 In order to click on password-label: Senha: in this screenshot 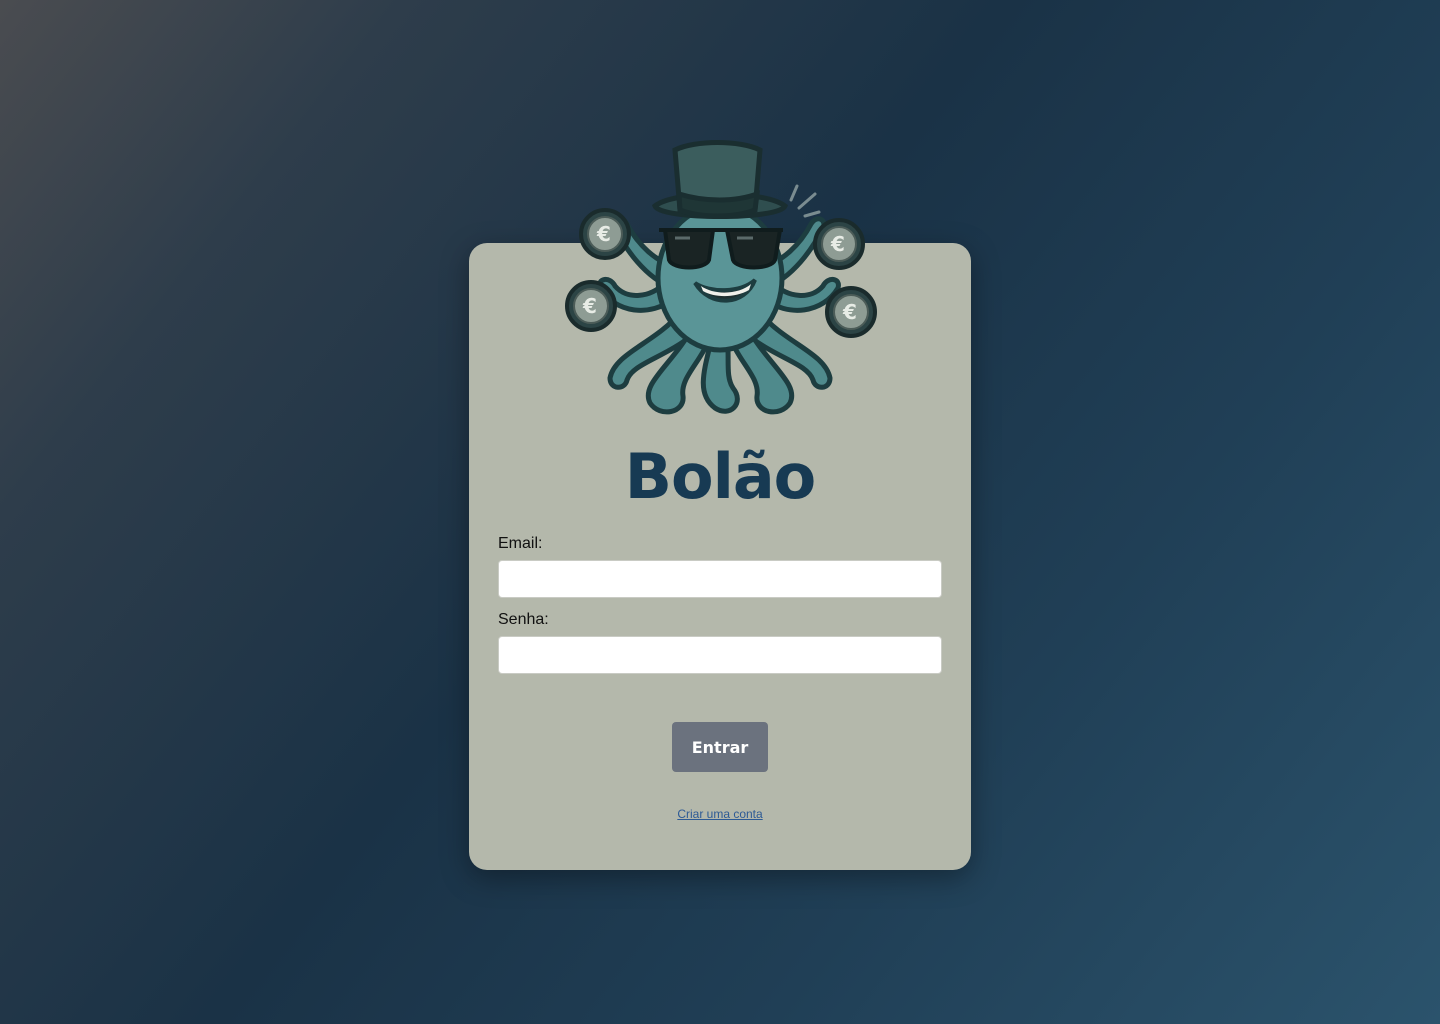, I will do `click(523, 619)`.